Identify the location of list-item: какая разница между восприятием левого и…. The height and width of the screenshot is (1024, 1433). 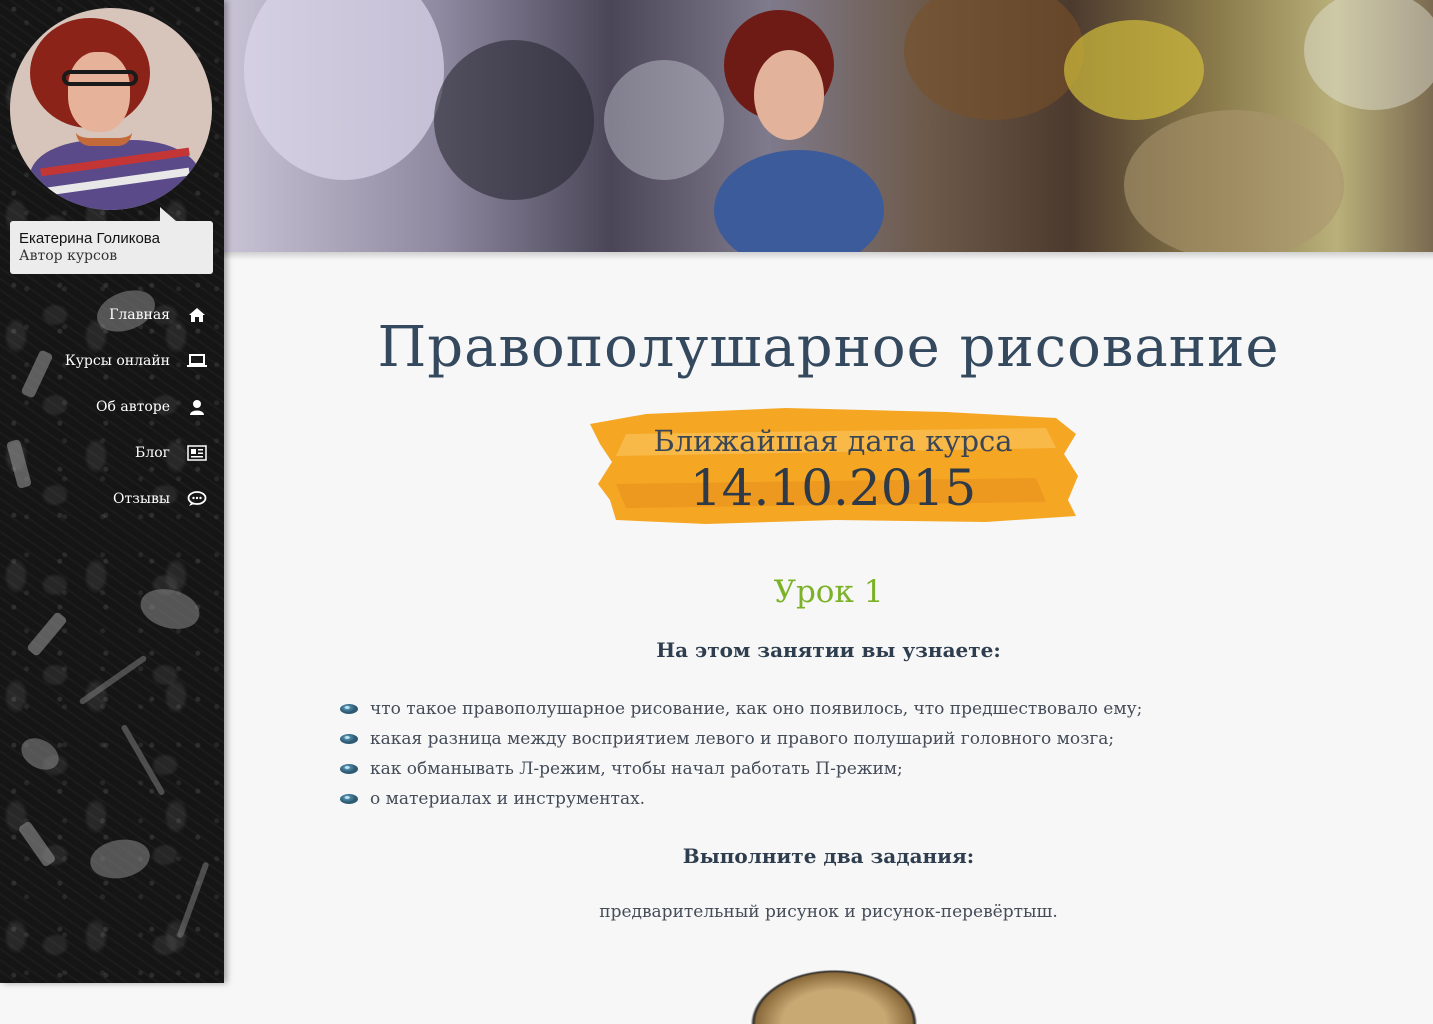
(739, 739).